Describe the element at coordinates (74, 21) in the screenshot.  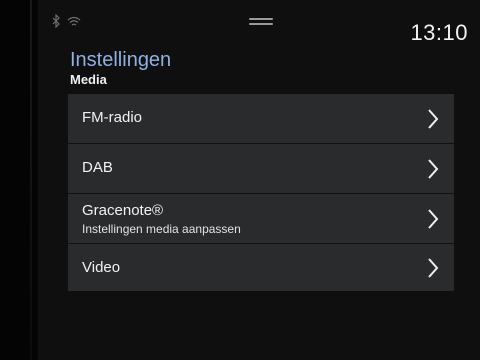
I see `wifi-icon` at that location.